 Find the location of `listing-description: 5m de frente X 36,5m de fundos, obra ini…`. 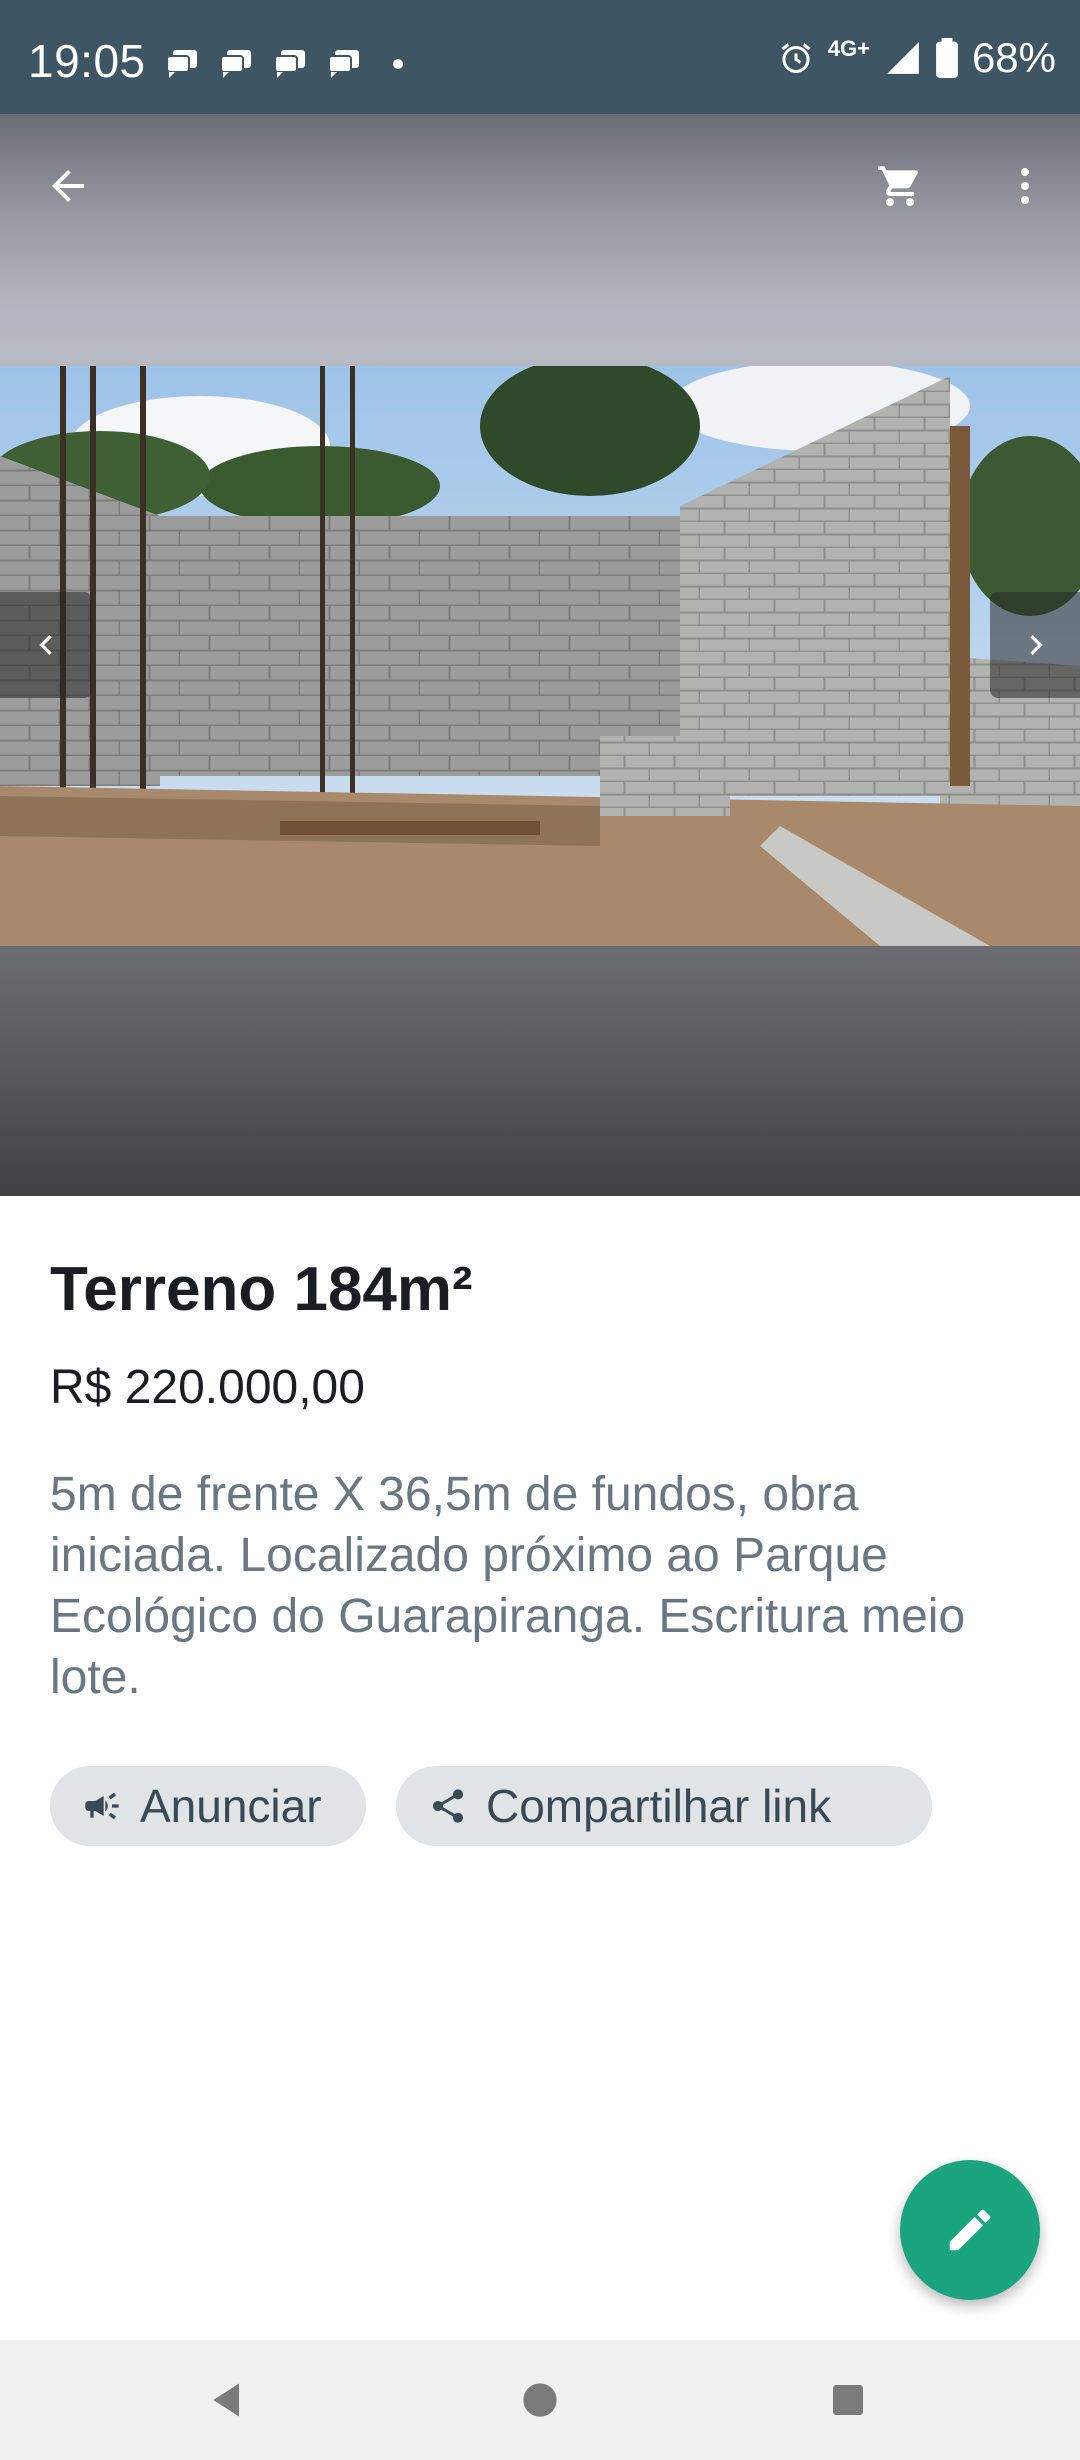

listing-description: 5m de frente X 36,5m de fundos, obra ini… is located at coordinates (508, 1586).